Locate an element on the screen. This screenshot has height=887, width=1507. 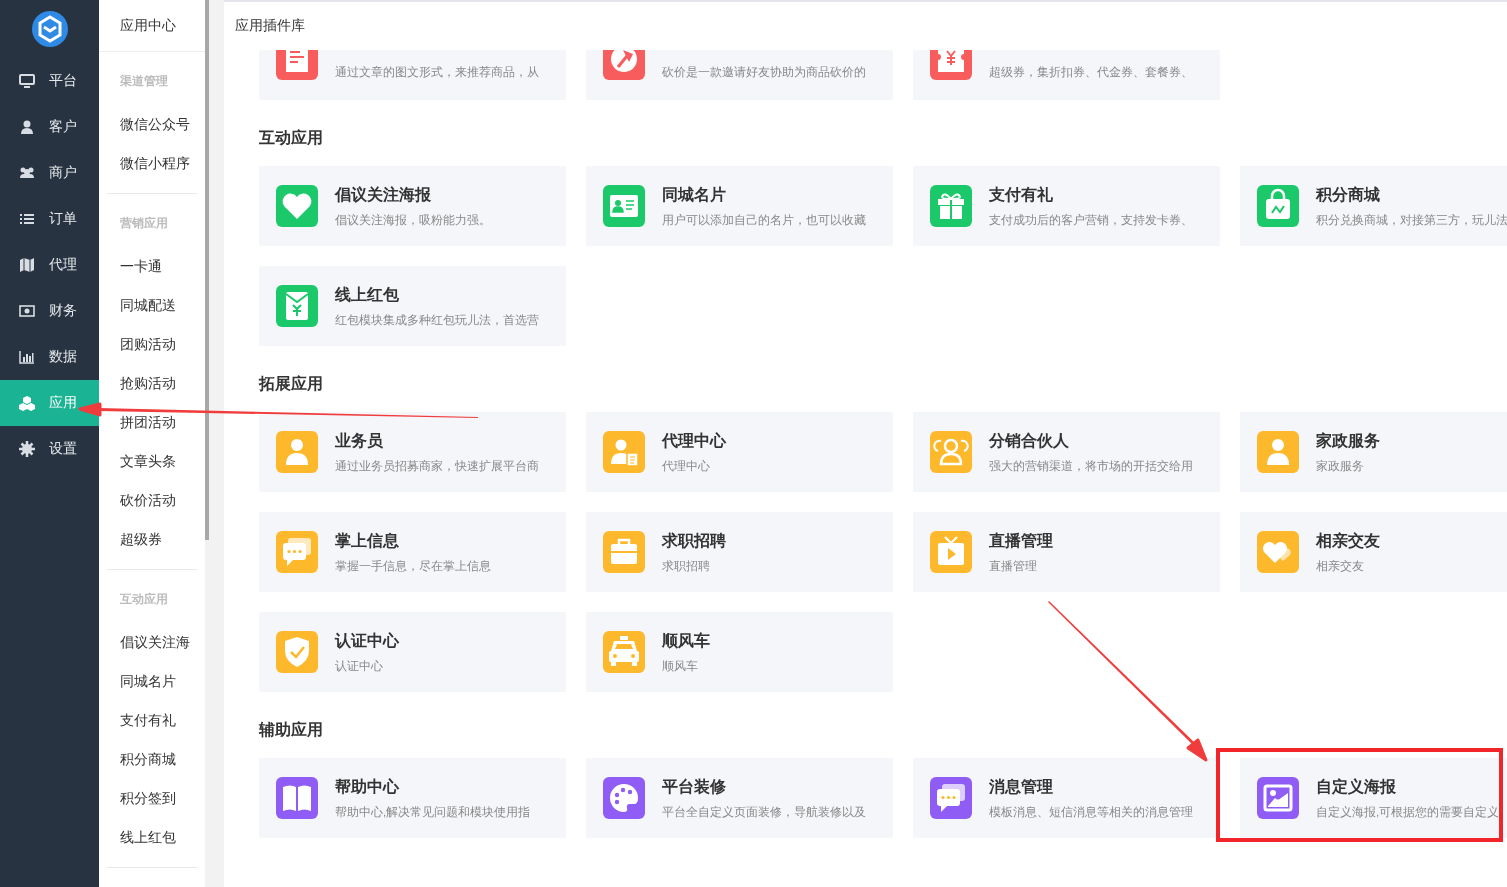
card-description: 支付成功后的客户营销，支持发卡券、 is located at coordinates (1091, 220).